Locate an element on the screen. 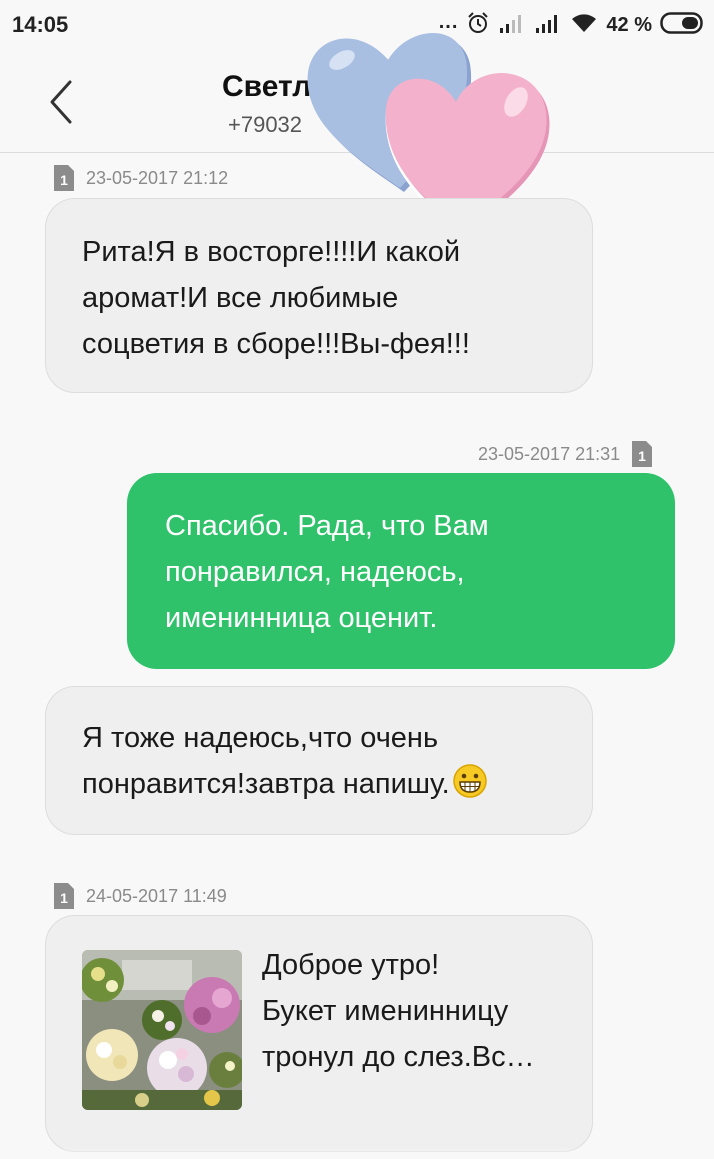 Image resolution: width=714 pixels, height=1159 pixels. back-button is located at coordinates (62, 102).